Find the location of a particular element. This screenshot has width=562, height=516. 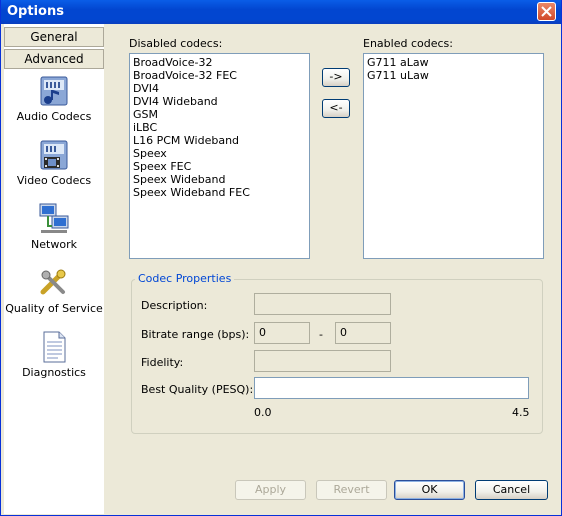

video-codecs-icon is located at coordinates (54, 155).